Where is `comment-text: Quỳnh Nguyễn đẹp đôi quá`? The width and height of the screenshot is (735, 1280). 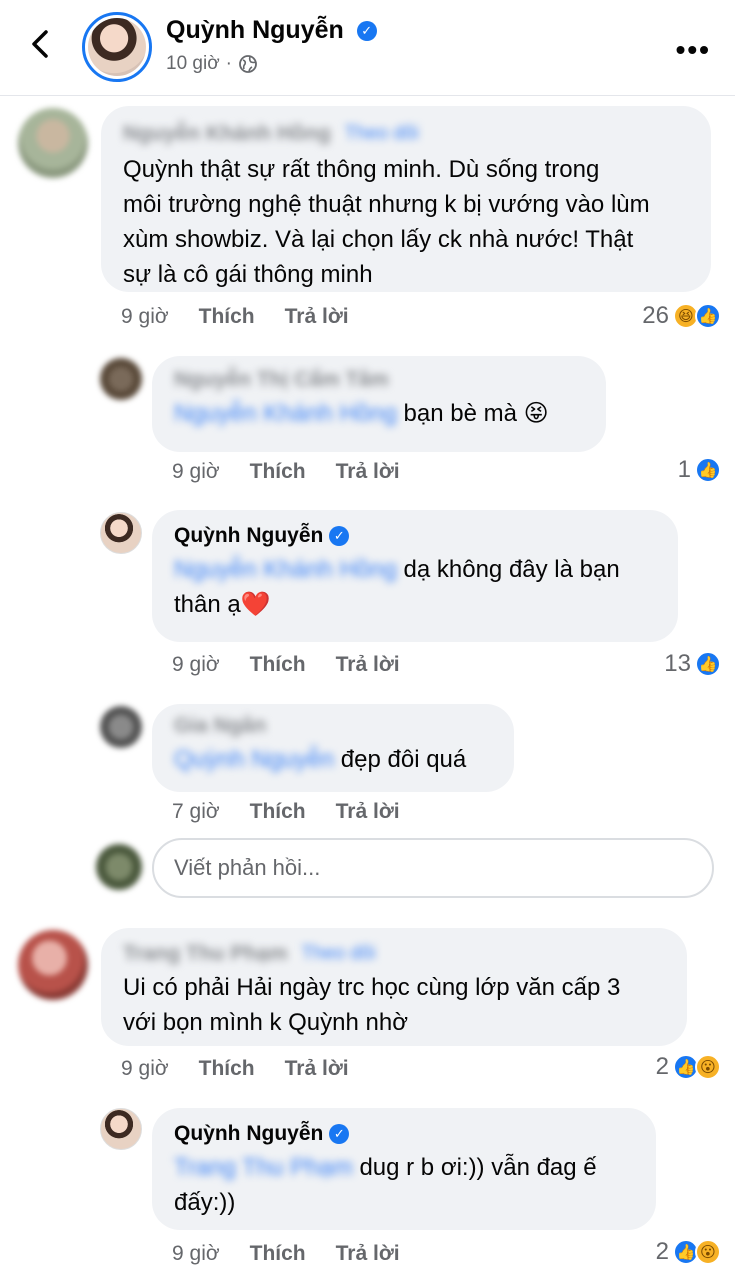 comment-text: Quỳnh Nguyễn đẹp đôi quá is located at coordinates (320, 759).